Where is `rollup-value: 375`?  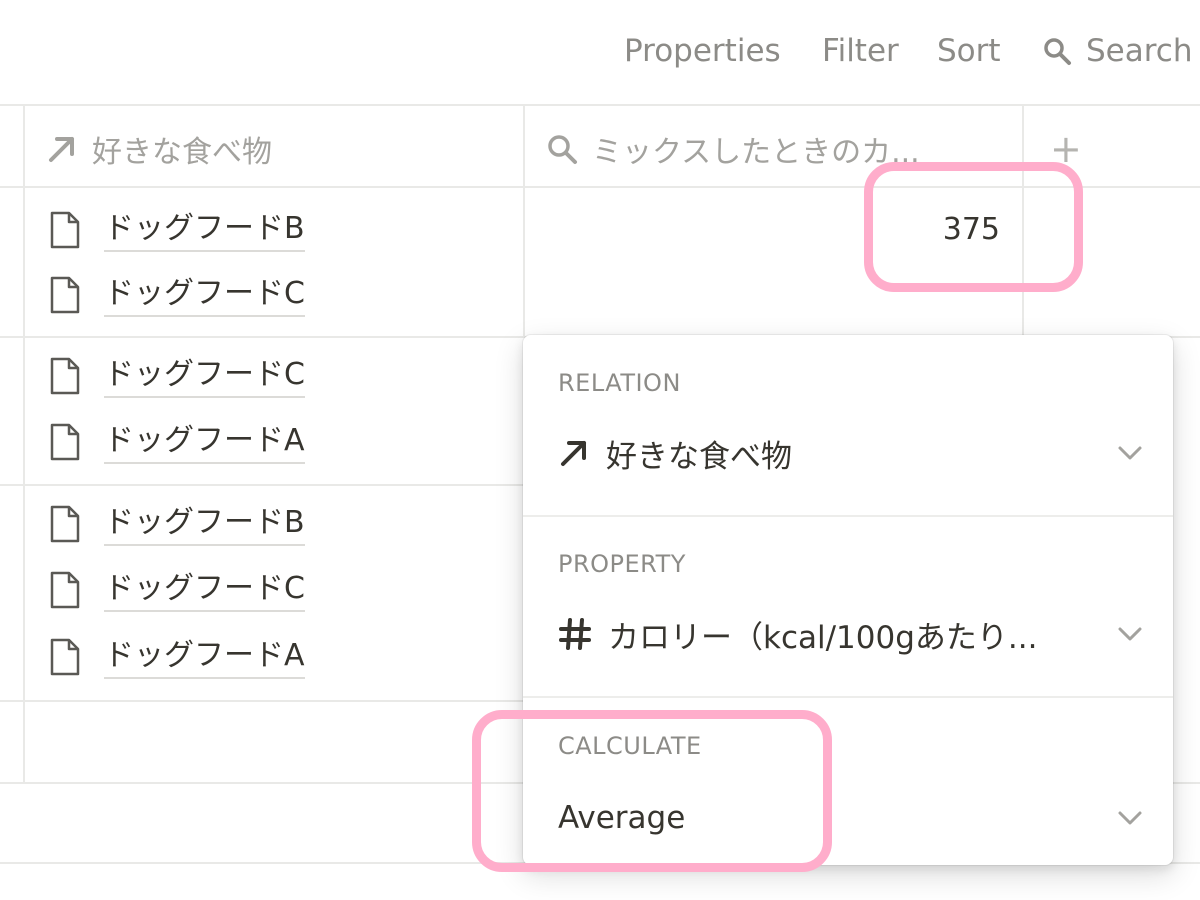
rollup-value: 375 is located at coordinates (950, 230).